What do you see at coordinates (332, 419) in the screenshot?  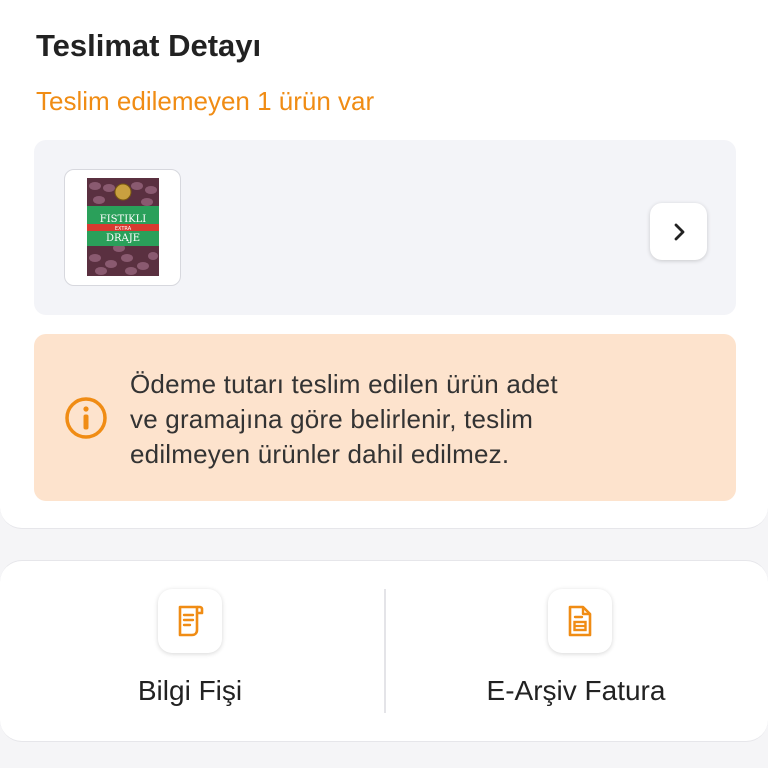 I see `info-line: ve gramajına göre belirlenir, teslim` at bounding box center [332, 419].